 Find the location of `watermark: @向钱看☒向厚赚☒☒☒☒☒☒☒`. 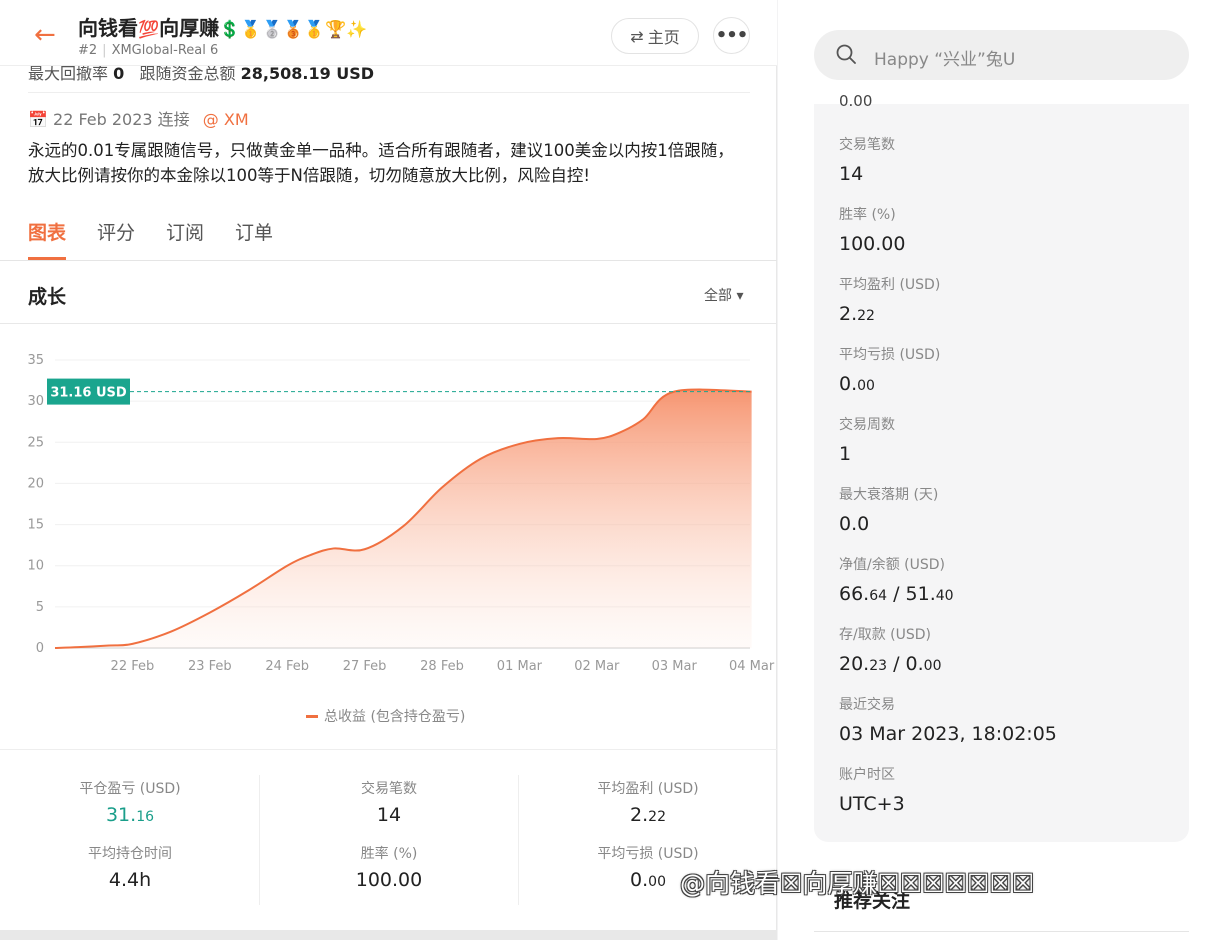

watermark: @向钱看☒向厚赚☒☒☒☒☒☒☒ is located at coordinates (857, 883).